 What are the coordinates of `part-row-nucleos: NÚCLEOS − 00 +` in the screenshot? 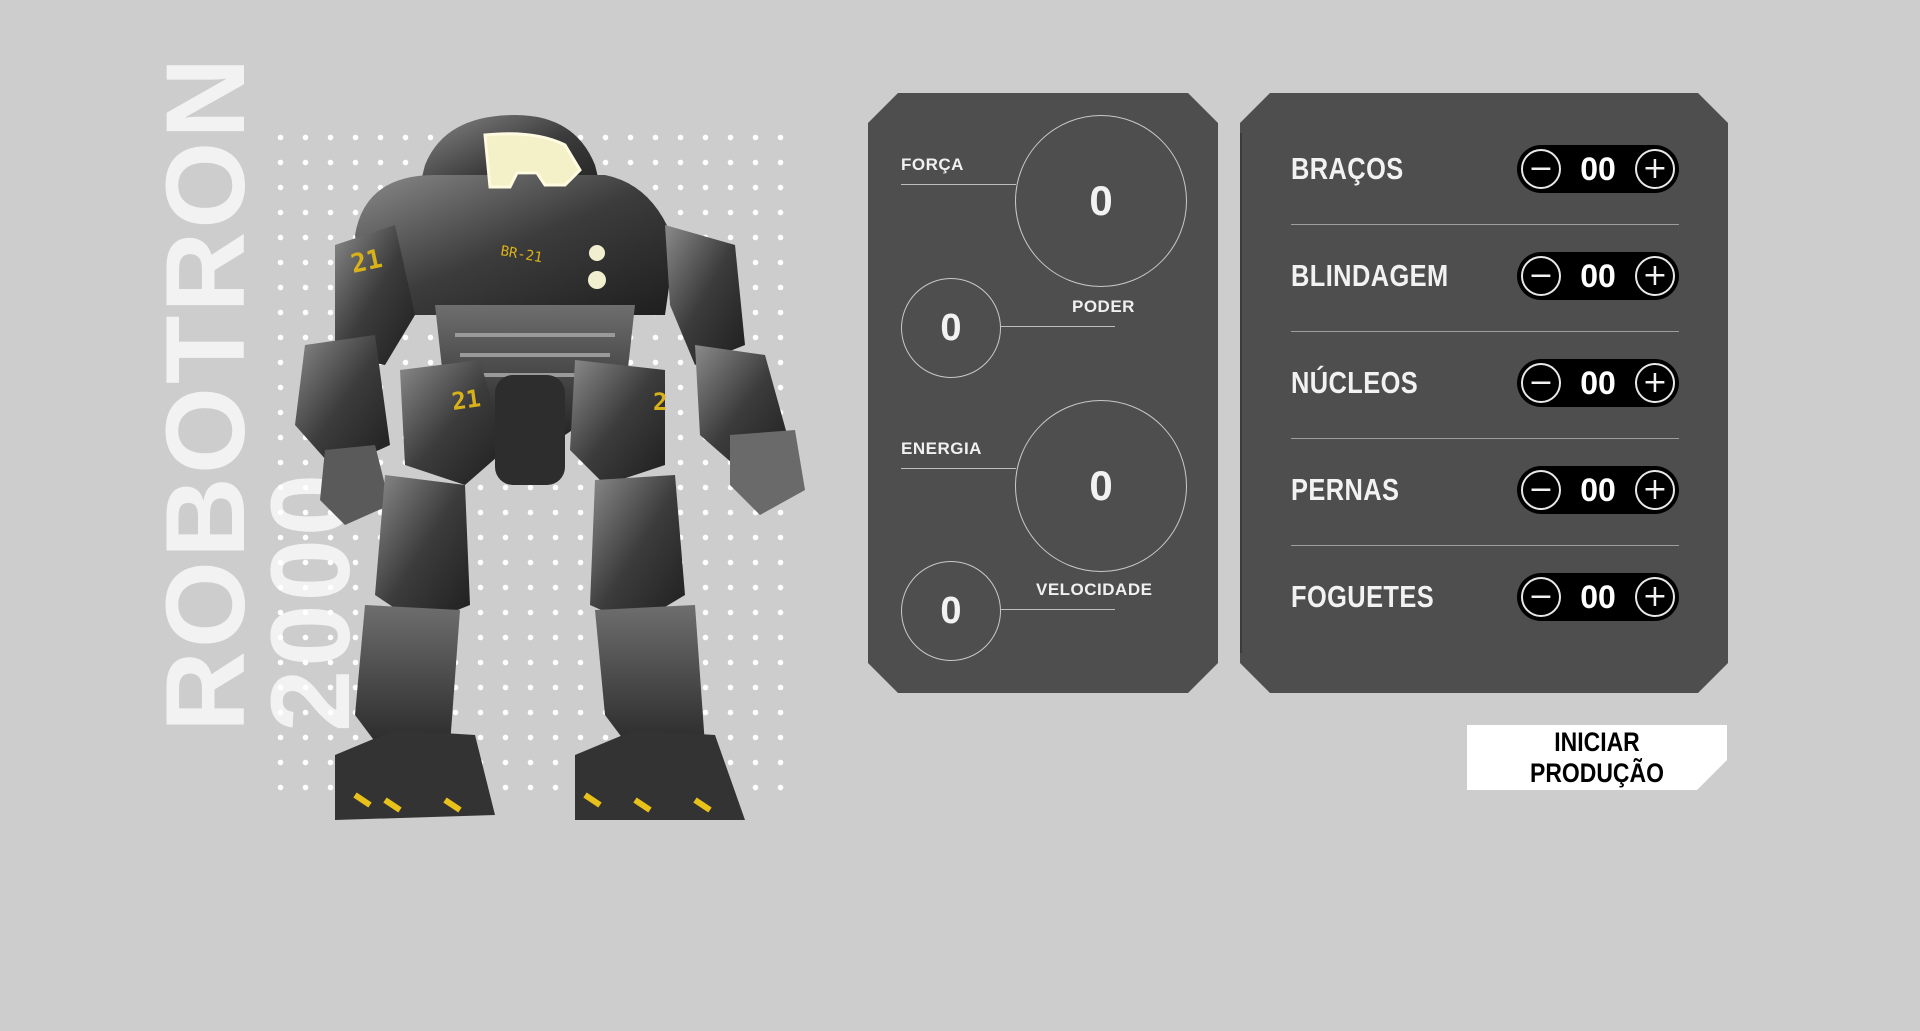 It's located at (1485, 385).